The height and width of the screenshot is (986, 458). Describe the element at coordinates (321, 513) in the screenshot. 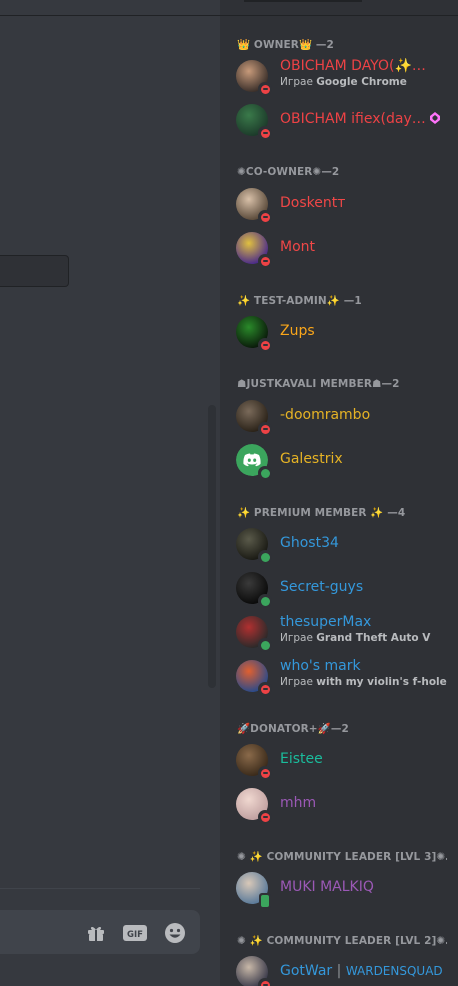

I see `section-header-premium-member: ✨ PREMIUM MEMBER ✨ —4` at that location.